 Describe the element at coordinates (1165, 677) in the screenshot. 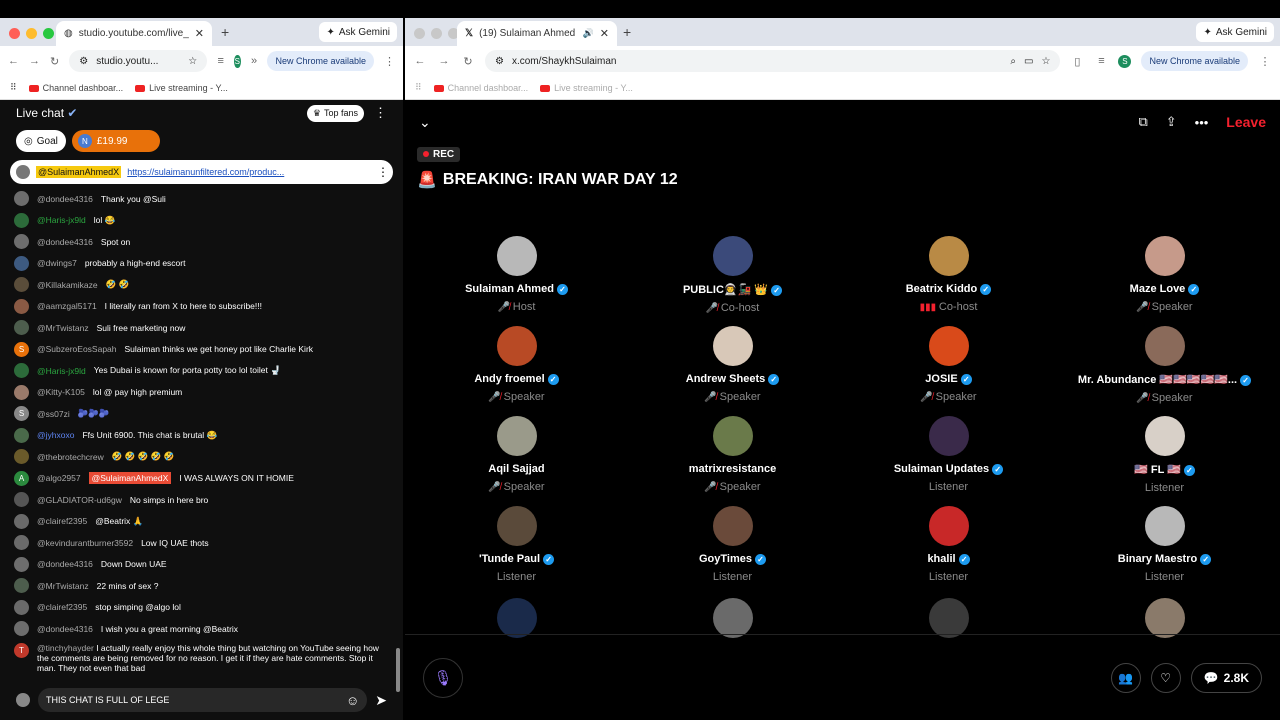

I see `reactions-button: ♡` at that location.